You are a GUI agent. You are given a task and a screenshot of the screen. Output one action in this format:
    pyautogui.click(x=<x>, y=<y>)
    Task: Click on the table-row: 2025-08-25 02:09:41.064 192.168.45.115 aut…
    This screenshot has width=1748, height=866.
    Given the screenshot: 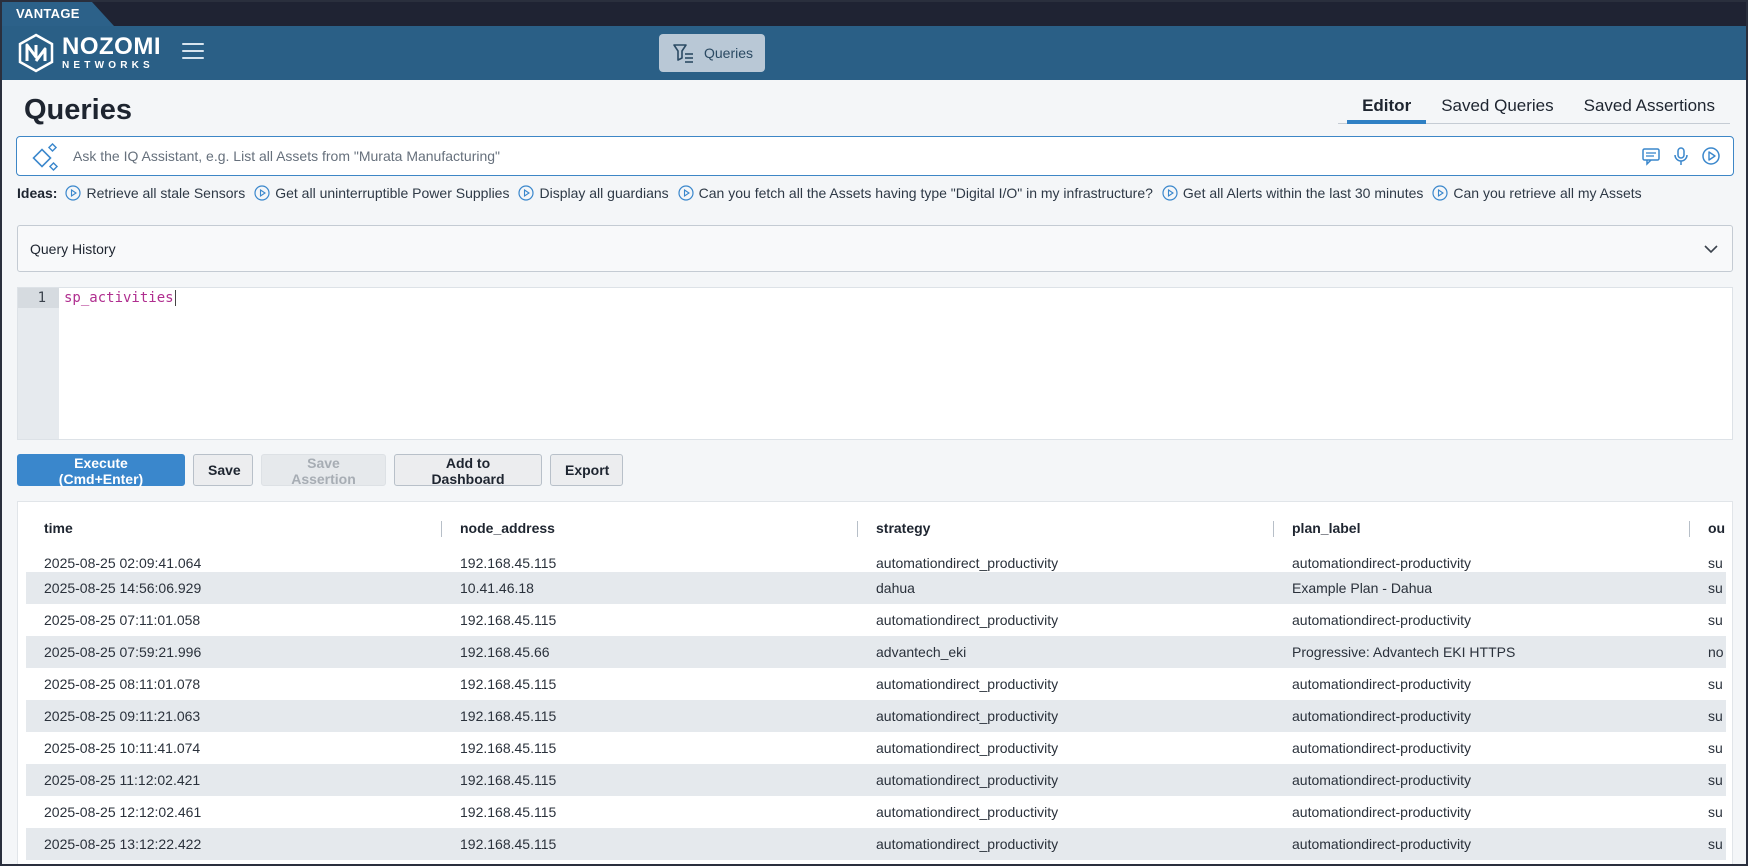 What is the action you would take?
    pyautogui.click(x=876, y=563)
    